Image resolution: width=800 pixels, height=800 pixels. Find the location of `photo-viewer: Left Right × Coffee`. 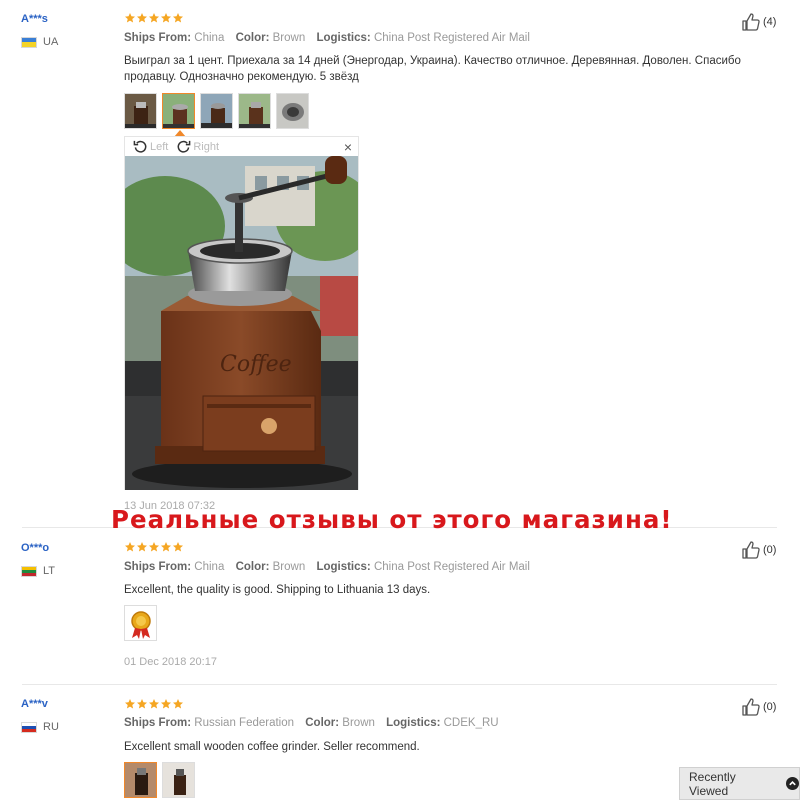

photo-viewer: Left Right × Coffee is located at coordinates (241, 313).